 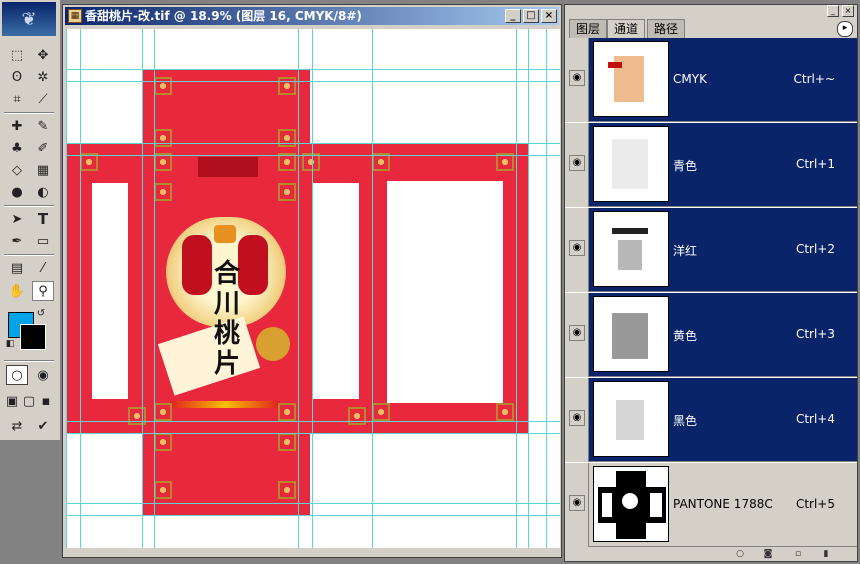 I want to click on default-colors-icon: ◧, so click(x=10, y=344).